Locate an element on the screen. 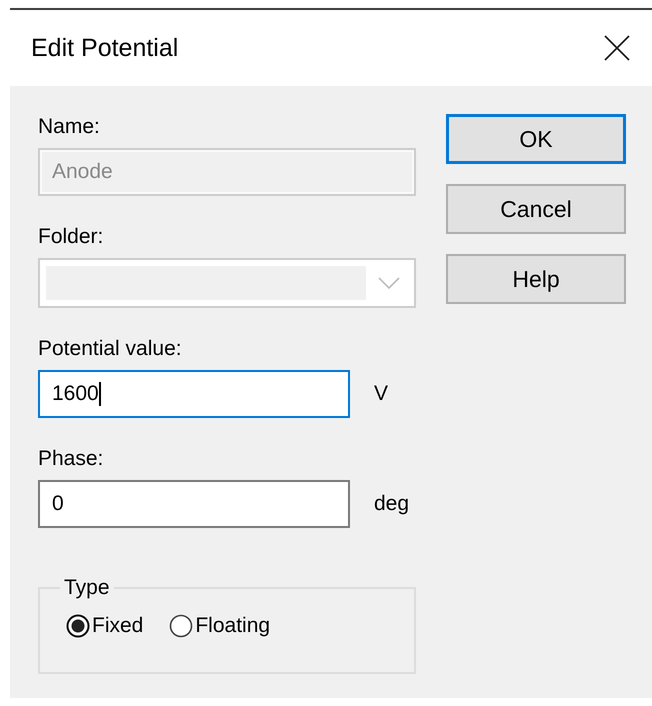 The image size is (652, 706). field-label: Folder: is located at coordinates (71, 237).